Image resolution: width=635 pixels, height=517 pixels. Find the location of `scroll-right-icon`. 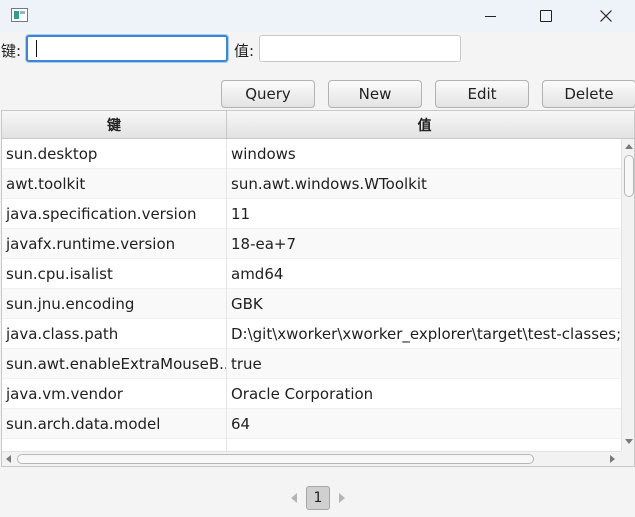

scroll-right-icon is located at coordinates (612, 459).